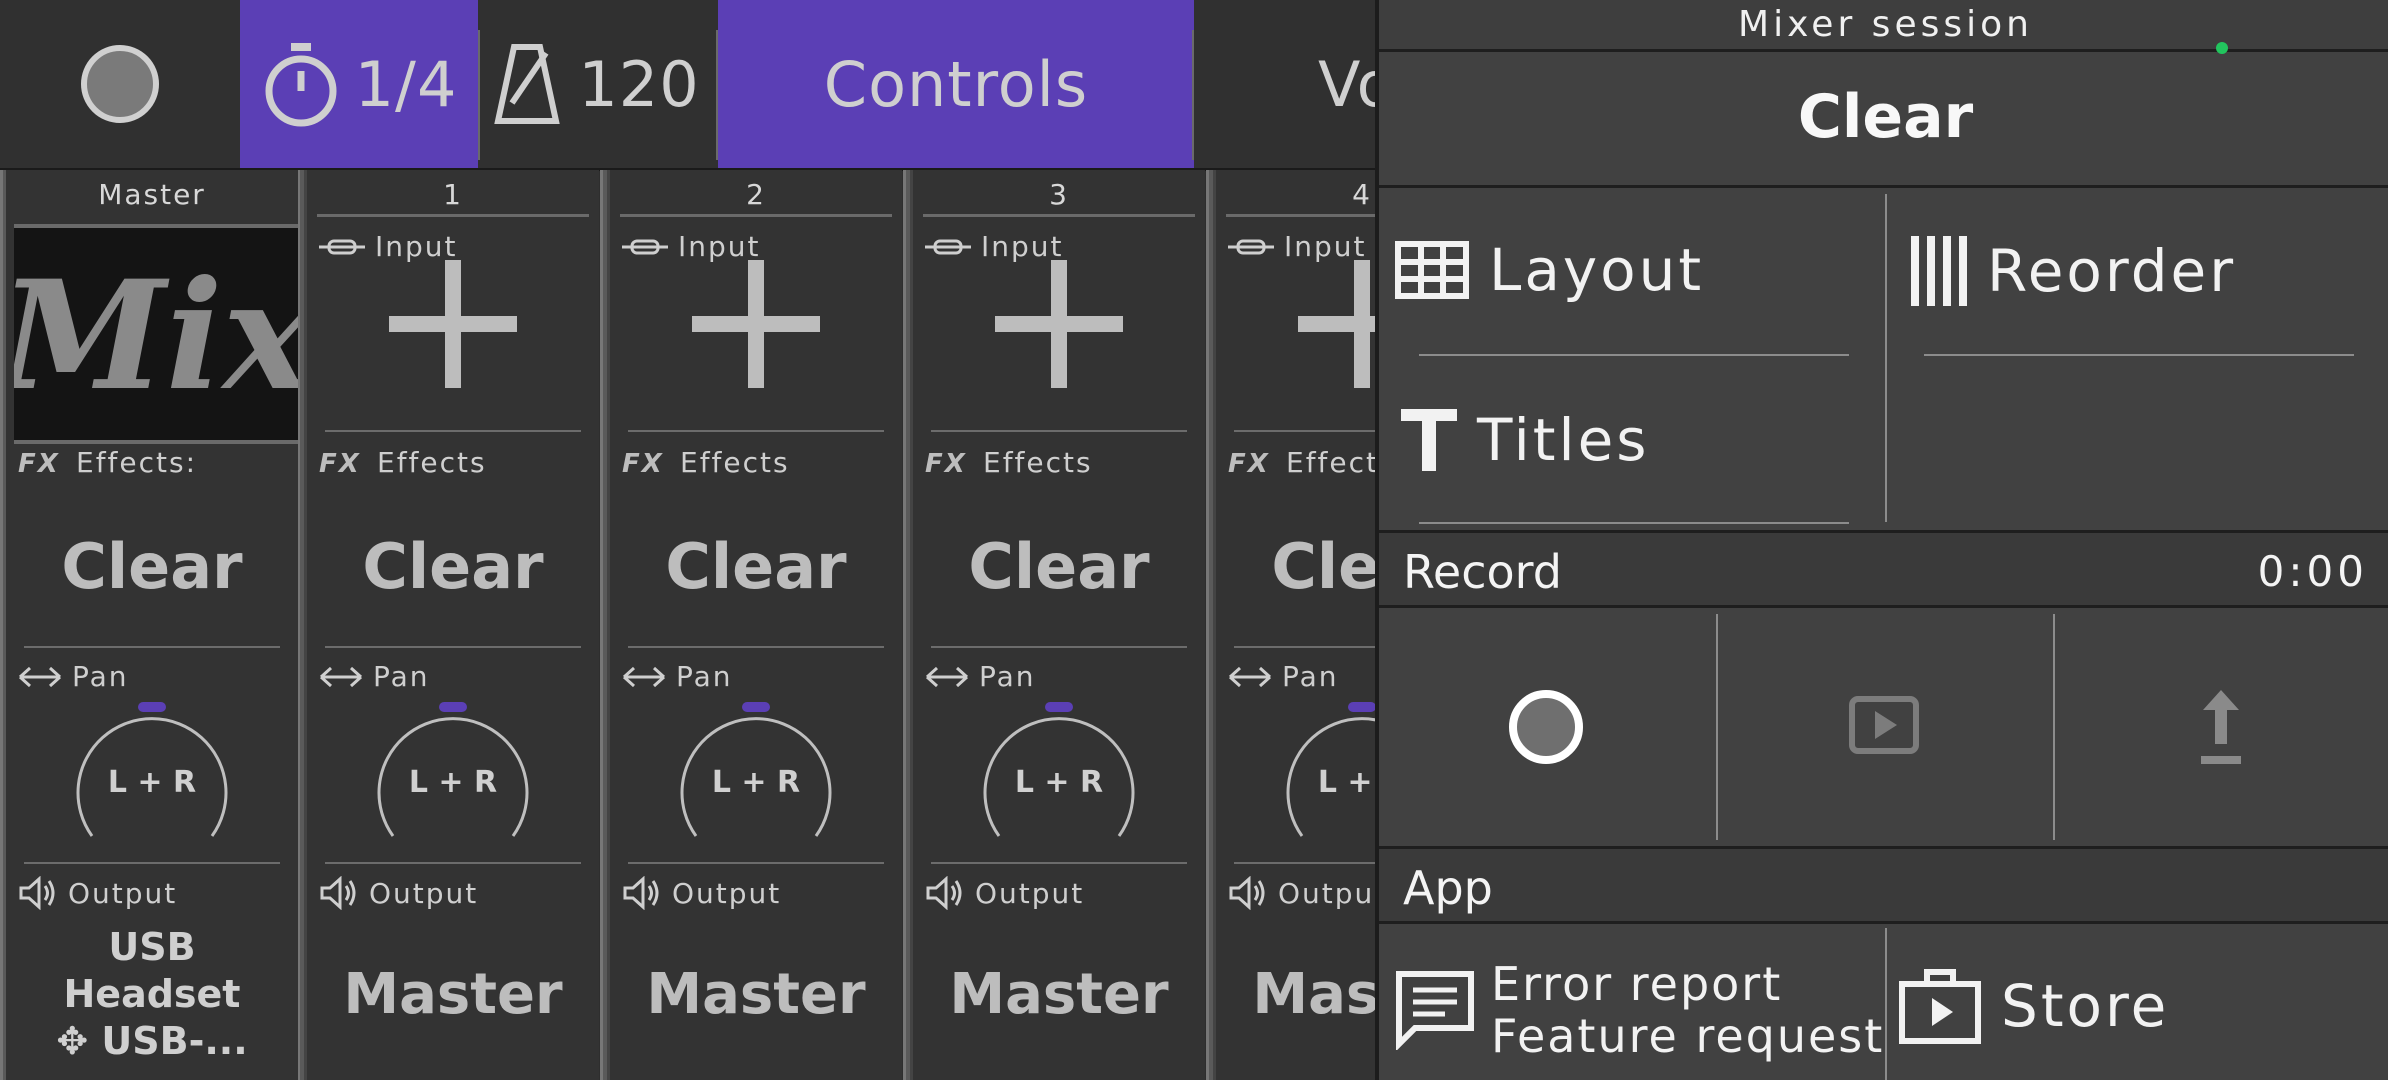 This screenshot has height=1080, width=2388. Describe the element at coordinates (1059, 194) in the screenshot. I see `channel-name: 3` at that location.